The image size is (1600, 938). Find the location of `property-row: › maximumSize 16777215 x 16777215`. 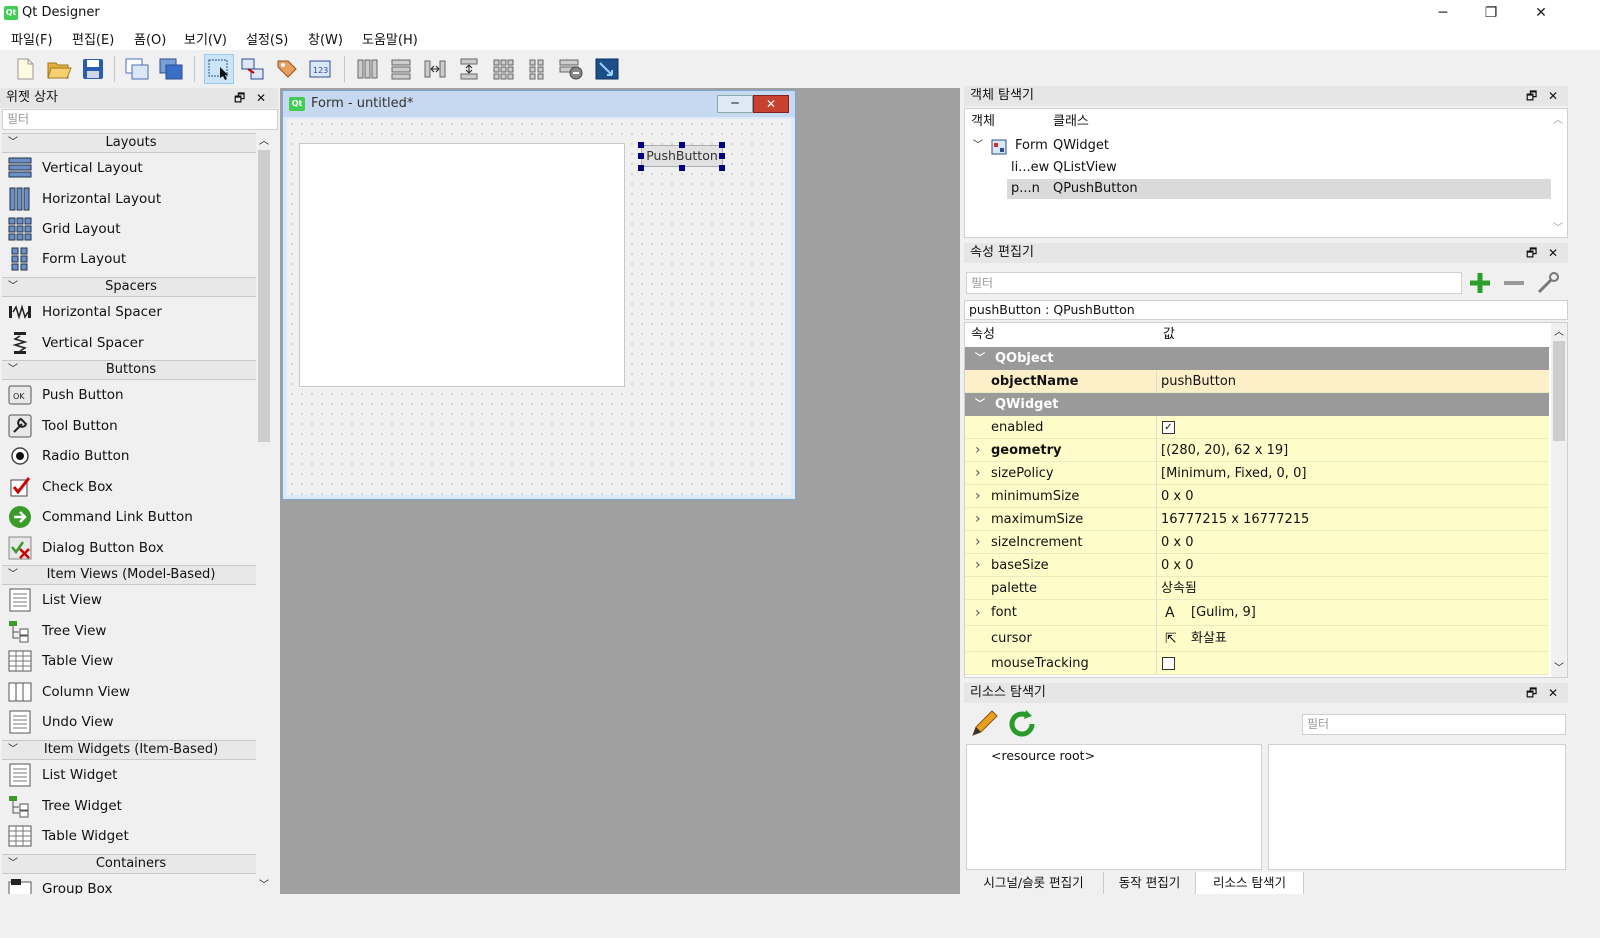

property-row: › maximumSize 16777215 x 16777215 is located at coordinates (1257, 519).